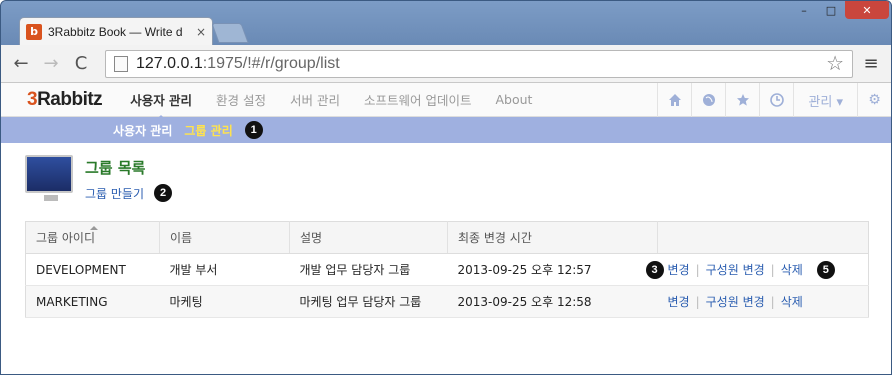  Describe the element at coordinates (446, 23) in the screenshot. I see `title-bar: b 3Rabbitz Book — Write d × – □ ✕` at that location.